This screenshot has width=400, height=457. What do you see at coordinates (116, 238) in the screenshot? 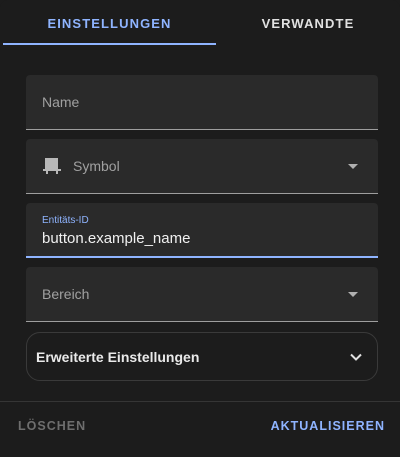
I see `entity-id-value: button.example_name` at bounding box center [116, 238].